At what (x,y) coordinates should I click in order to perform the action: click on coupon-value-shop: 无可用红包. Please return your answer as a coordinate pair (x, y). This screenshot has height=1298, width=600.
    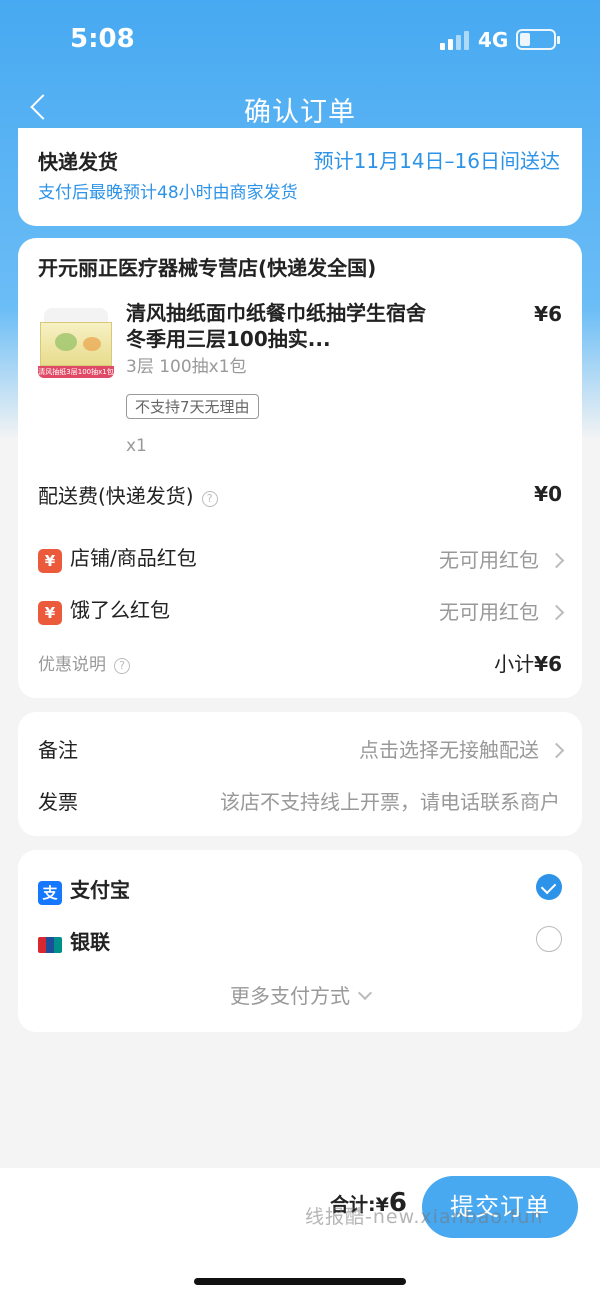
    Looking at the image, I should click on (502, 558).